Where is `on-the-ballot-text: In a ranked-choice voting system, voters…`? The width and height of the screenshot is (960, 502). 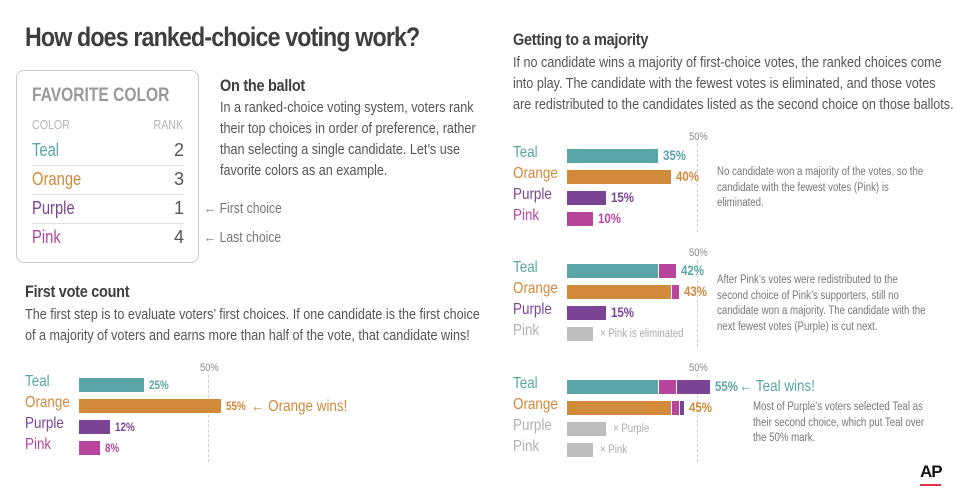 on-the-ballot-text: In a ranked-choice voting system, voters… is located at coordinates (348, 139).